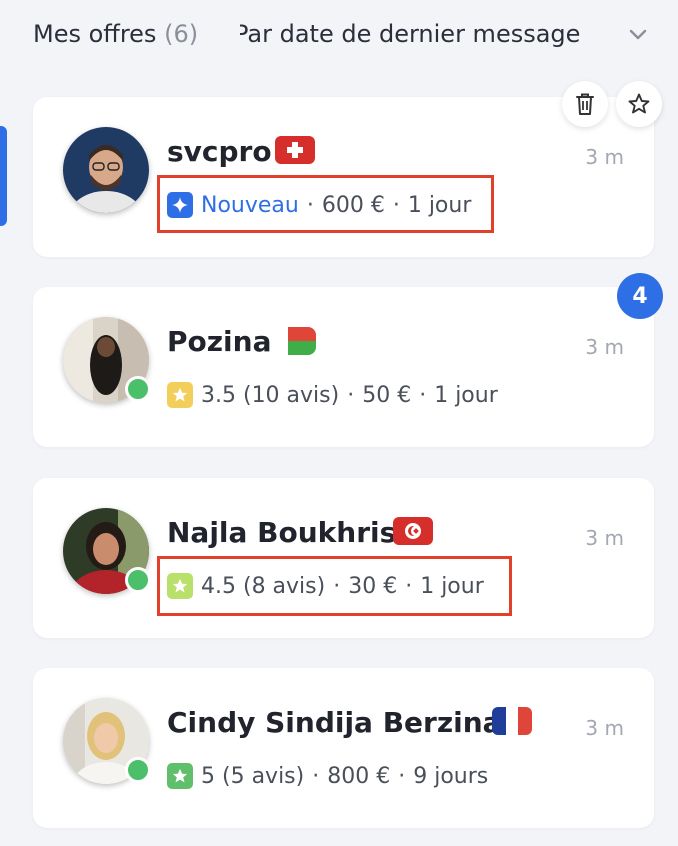 The width and height of the screenshot is (678, 846). What do you see at coordinates (270, 395) in the screenshot?
I see `rating: 3.5 (10 avis)` at bounding box center [270, 395].